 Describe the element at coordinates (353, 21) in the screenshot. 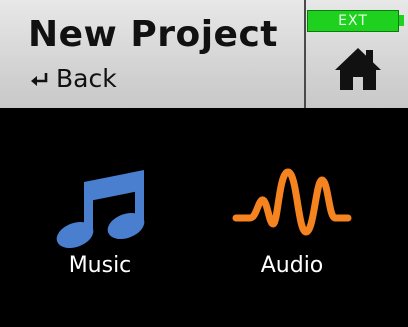

I see `ext-status-badge: EXT` at that location.